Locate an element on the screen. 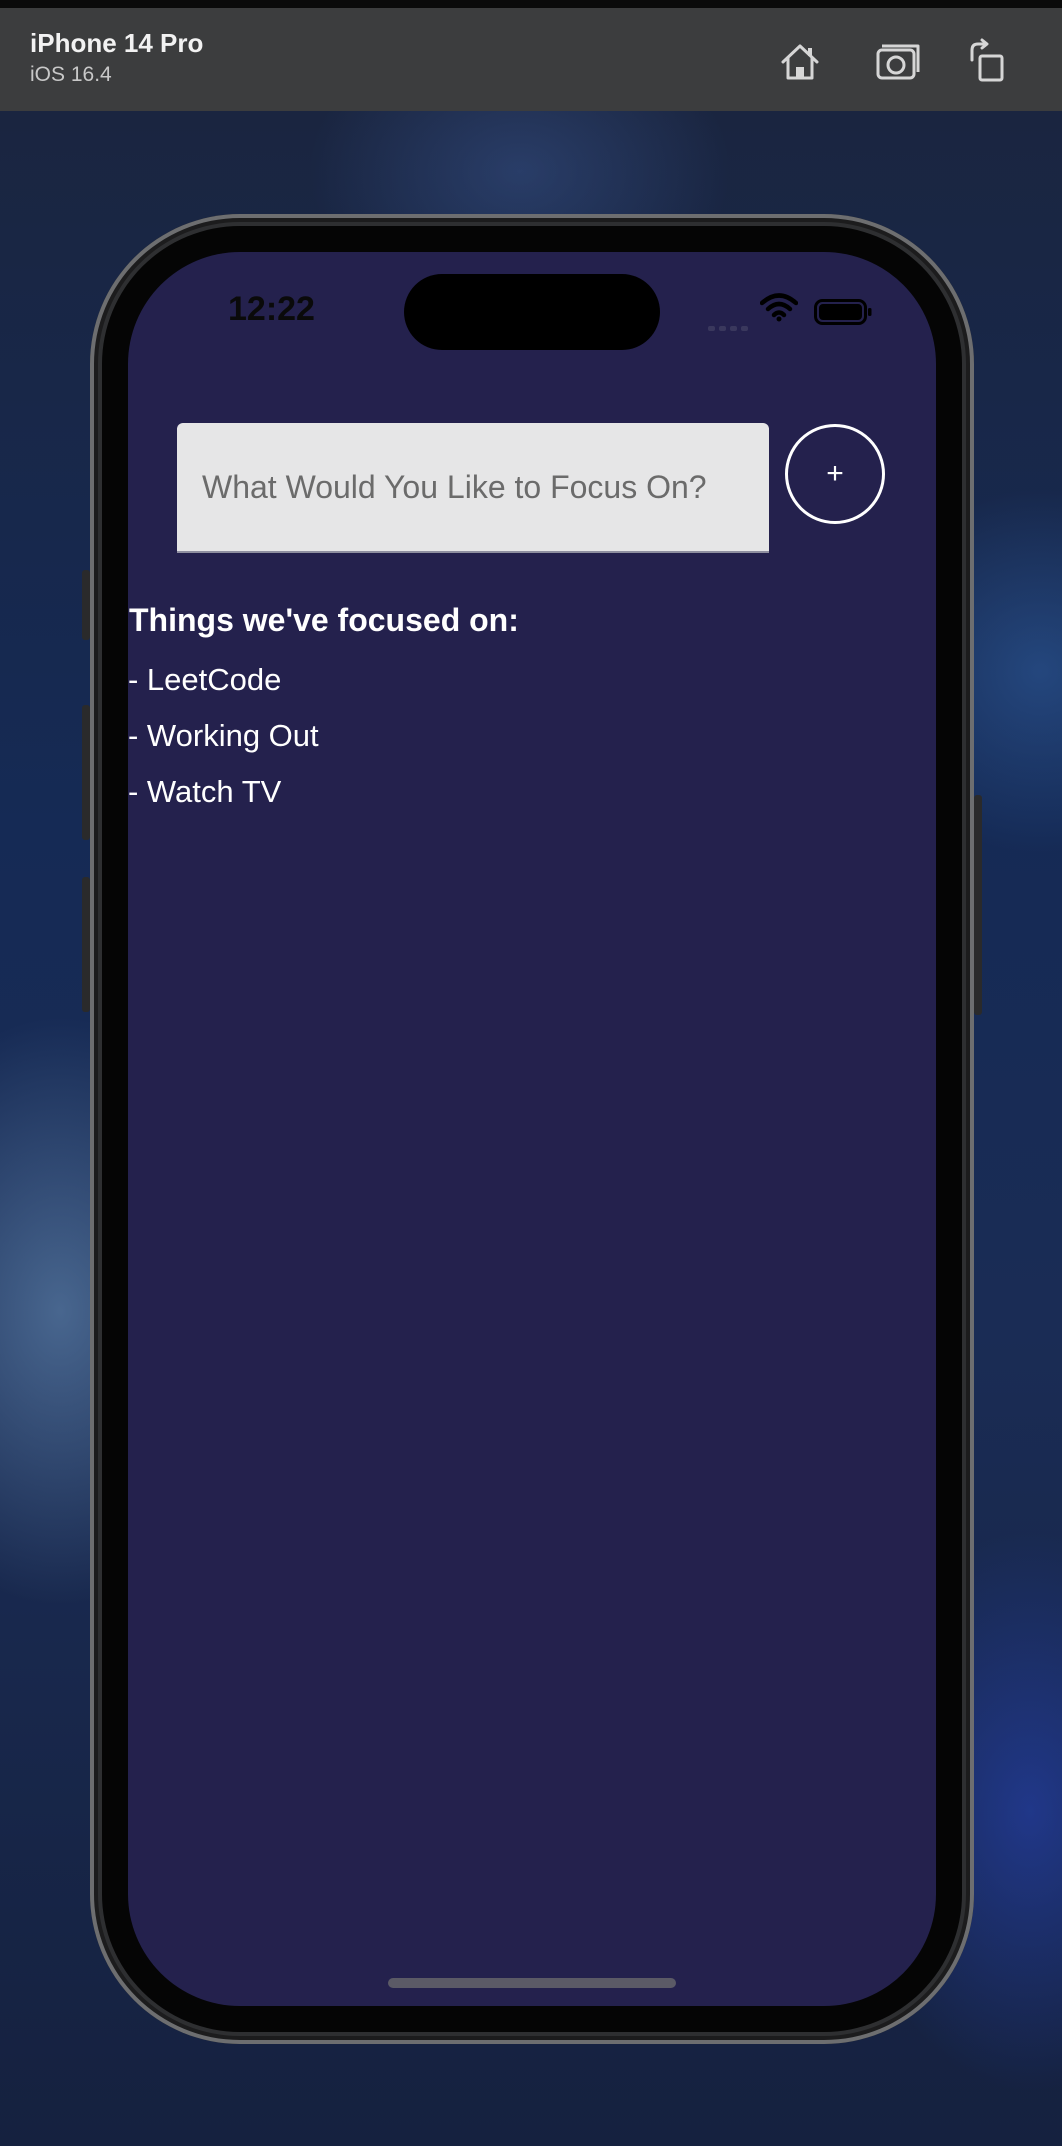  screenshot-button is located at coordinates (898, 62).